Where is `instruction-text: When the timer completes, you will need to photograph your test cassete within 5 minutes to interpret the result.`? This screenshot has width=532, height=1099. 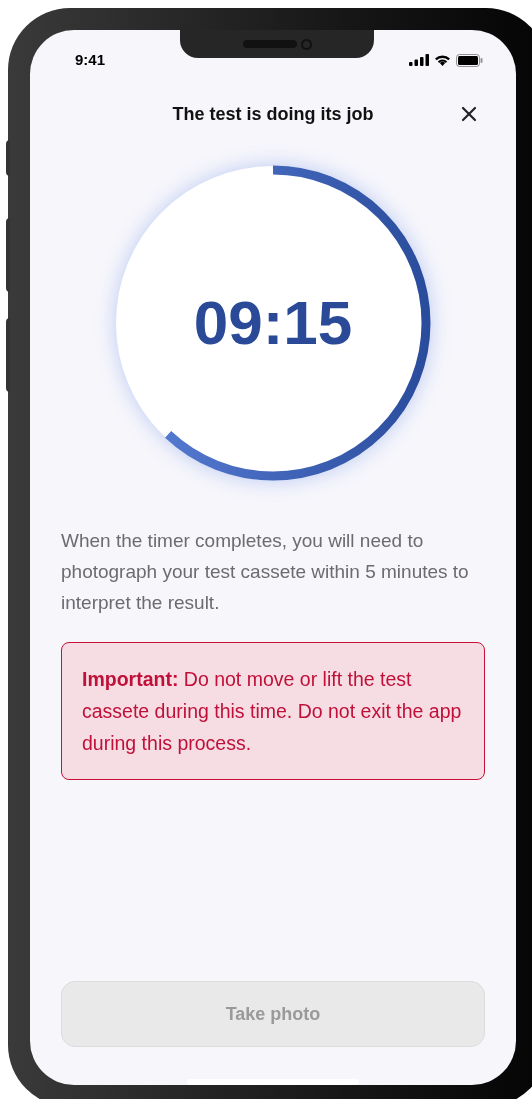 instruction-text: When the timer completes, you will need to photograph your test cassete within 5 minutes to interpret the result. is located at coordinates (265, 572).